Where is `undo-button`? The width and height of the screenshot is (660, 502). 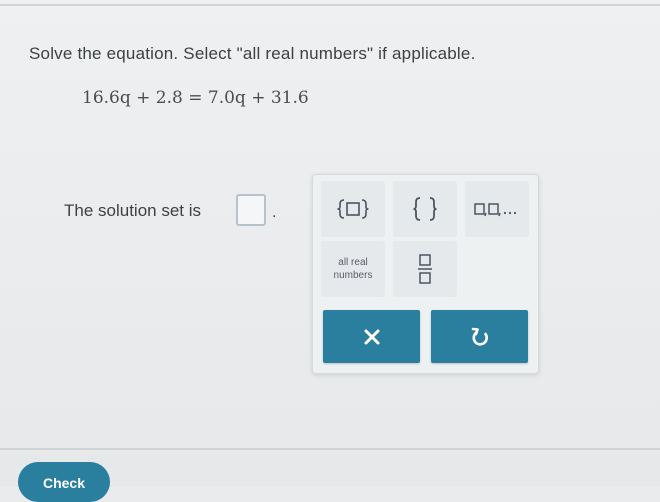 undo-button is located at coordinates (479, 336).